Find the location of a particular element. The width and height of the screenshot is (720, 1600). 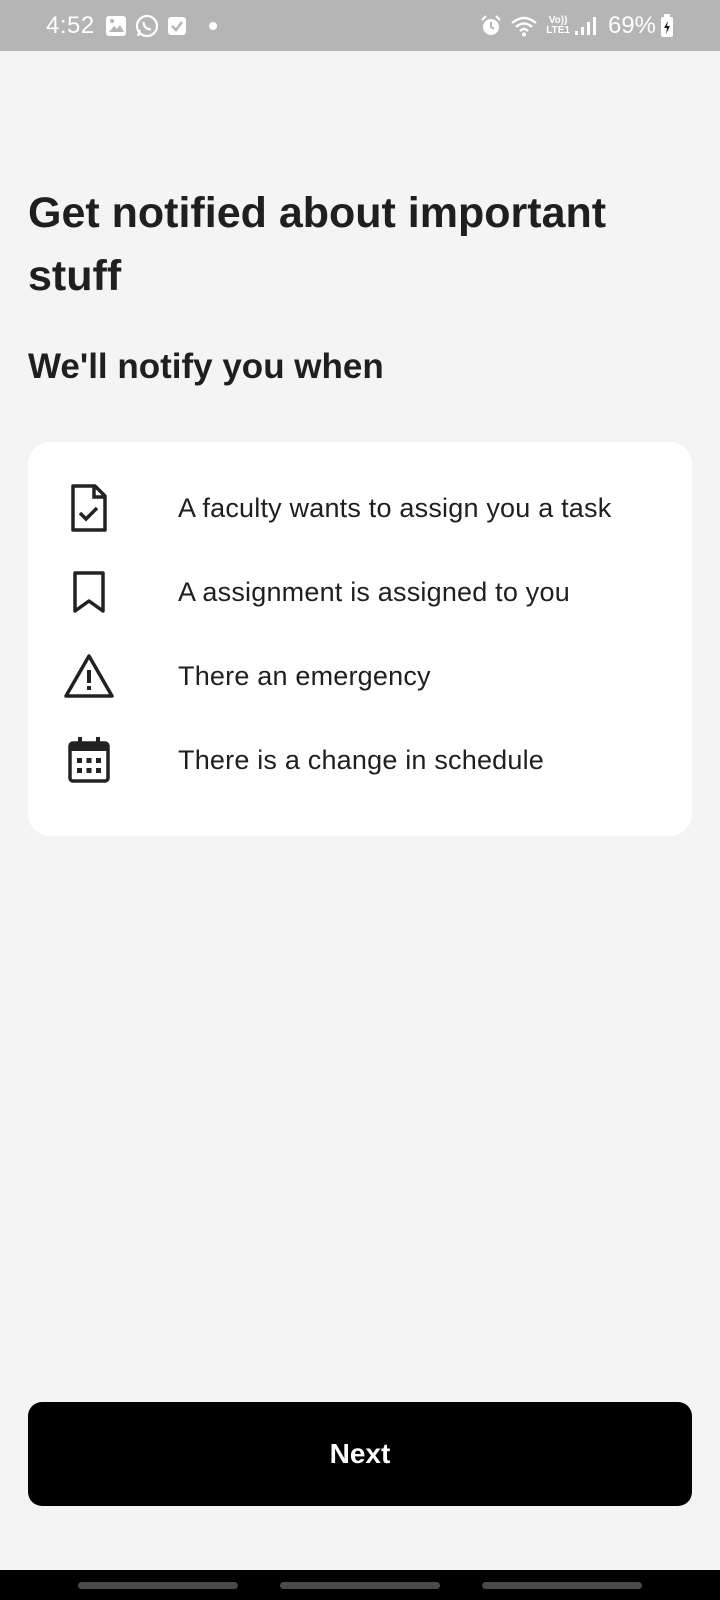

nav-back-handle is located at coordinates (562, 1585).